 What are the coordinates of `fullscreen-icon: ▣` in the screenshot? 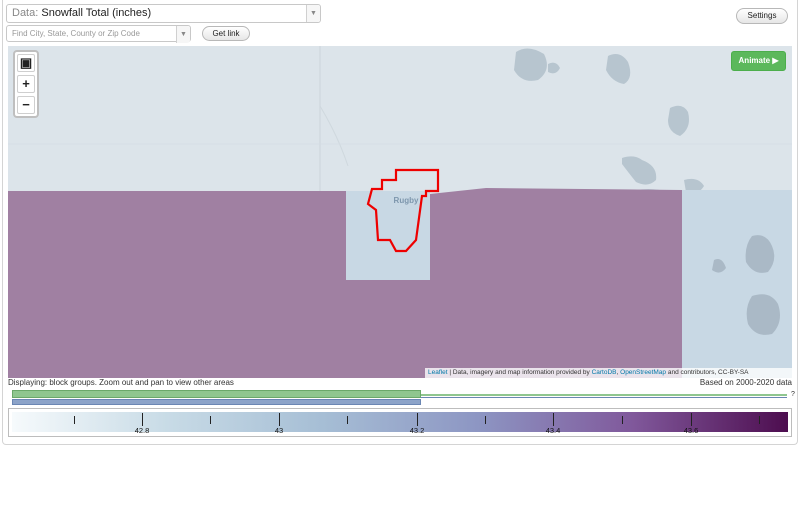 It's located at (26, 63).